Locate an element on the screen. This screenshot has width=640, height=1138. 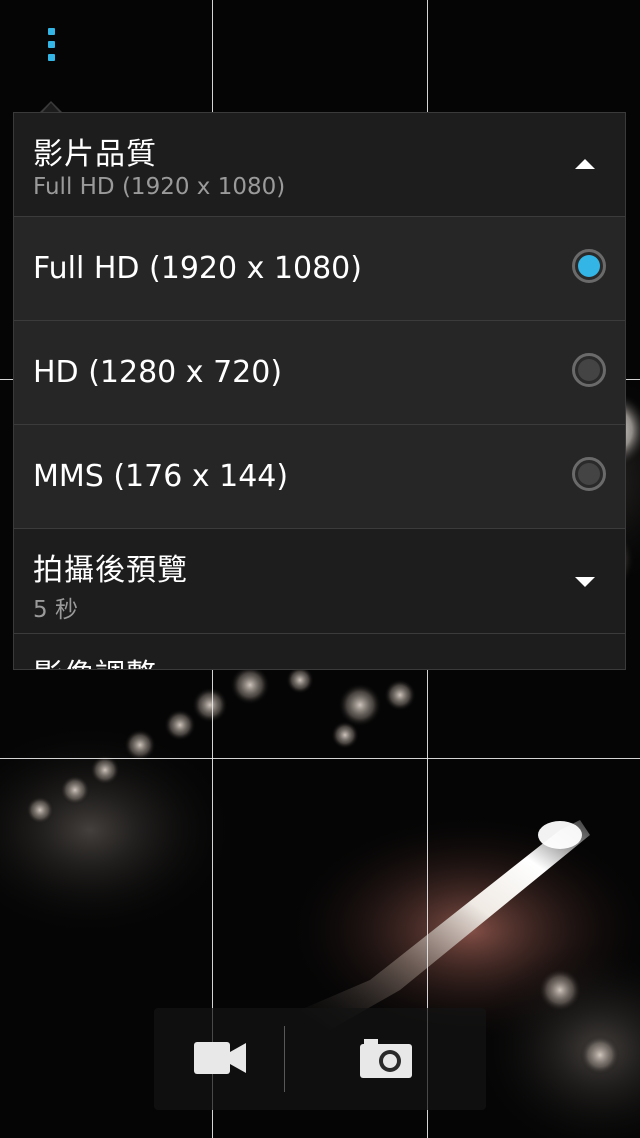
review-duration-value: 5 秒 is located at coordinates (55, 610).